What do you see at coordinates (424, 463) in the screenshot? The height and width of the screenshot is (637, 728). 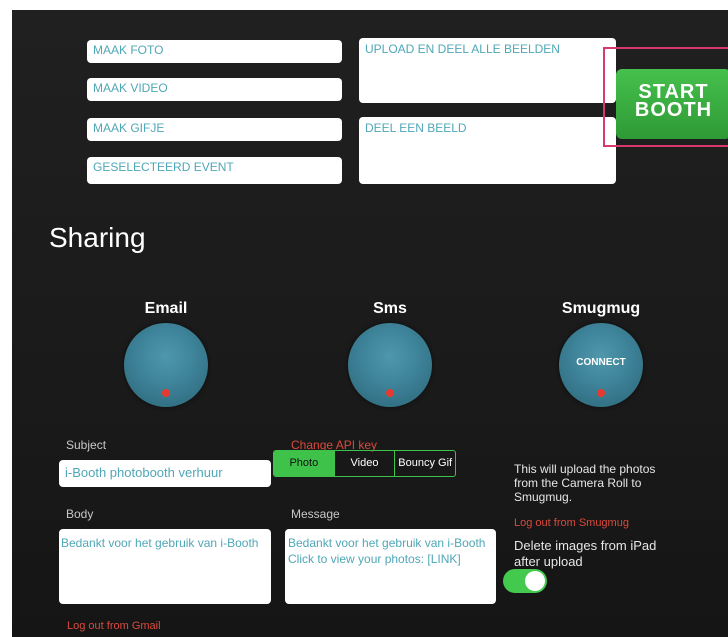 I see `tab-bouncy-gif: Bouncy Gif` at bounding box center [424, 463].